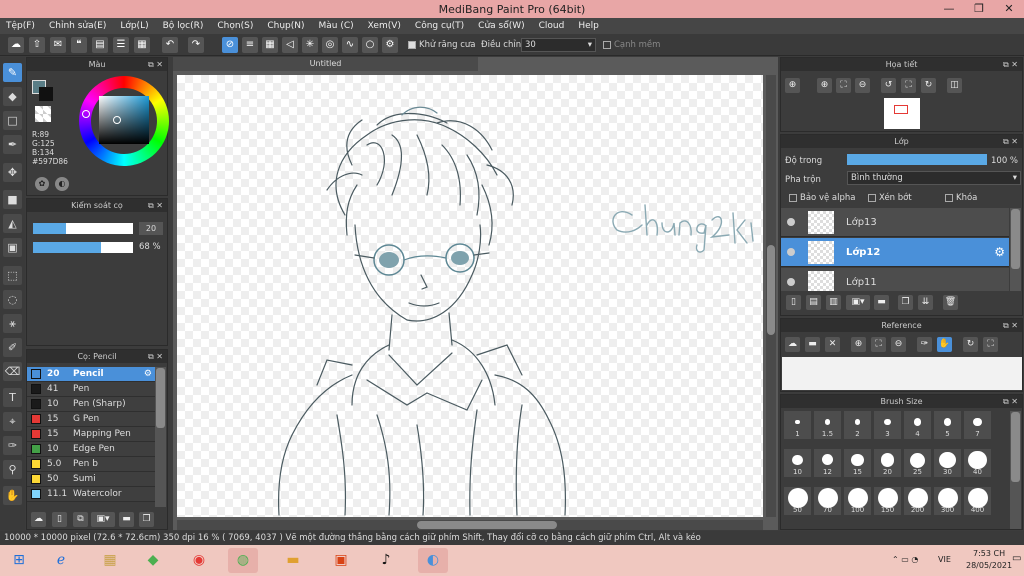 The width and height of the screenshot is (1024, 576). I want to click on dropper-tool-icon: ⚲, so click(12, 469).